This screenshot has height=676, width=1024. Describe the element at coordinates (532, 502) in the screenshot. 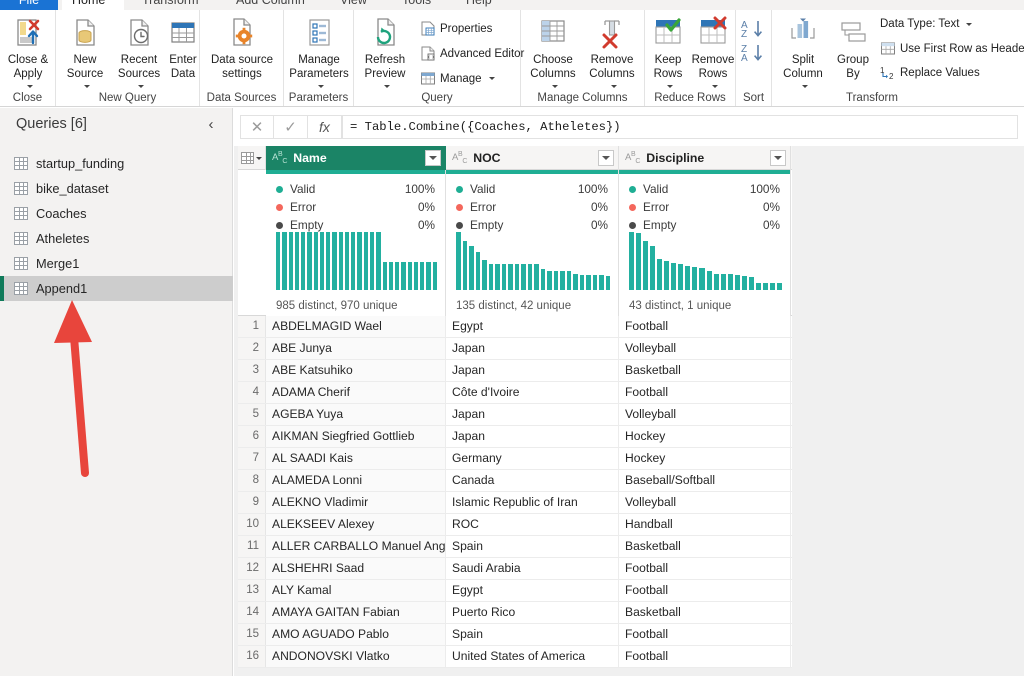

I see `cell-noc: Islamic Republic of Iran` at that location.